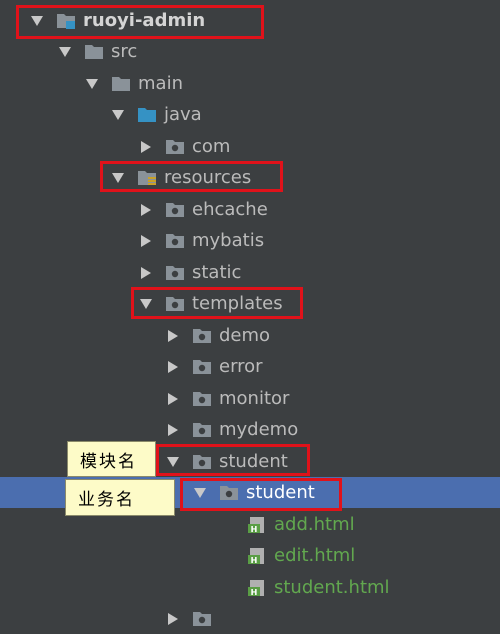 This screenshot has width=500, height=634. What do you see at coordinates (261, 494) in the screenshot?
I see `highlight-box-student-business` at bounding box center [261, 494].